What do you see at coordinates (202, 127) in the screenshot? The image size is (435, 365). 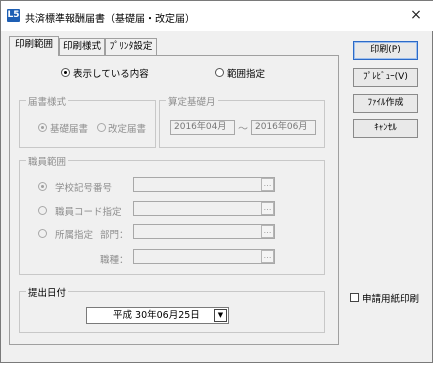 I see `calc-month-from-field: 2016年04月` at bounding box center [202, 127].